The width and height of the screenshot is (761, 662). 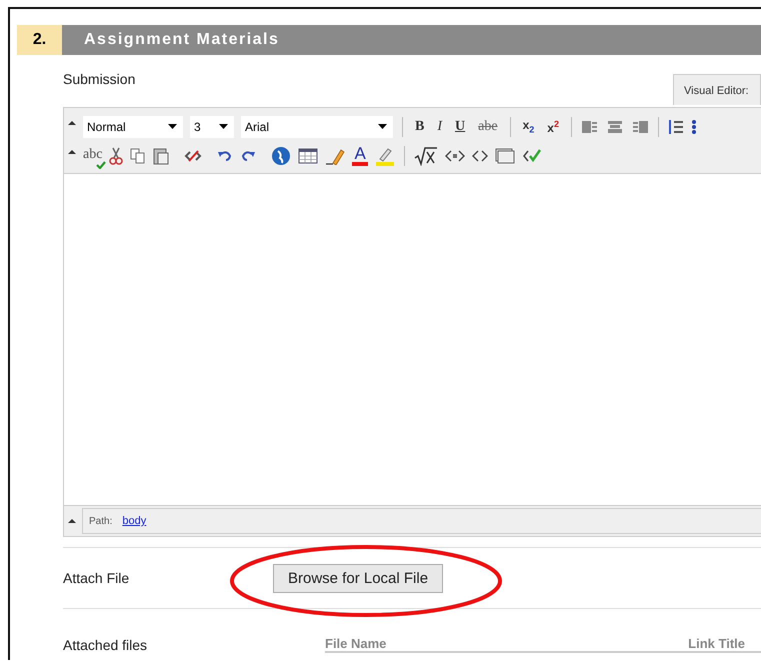 I want to click on square-root-icon, so click(x=426, y=156).